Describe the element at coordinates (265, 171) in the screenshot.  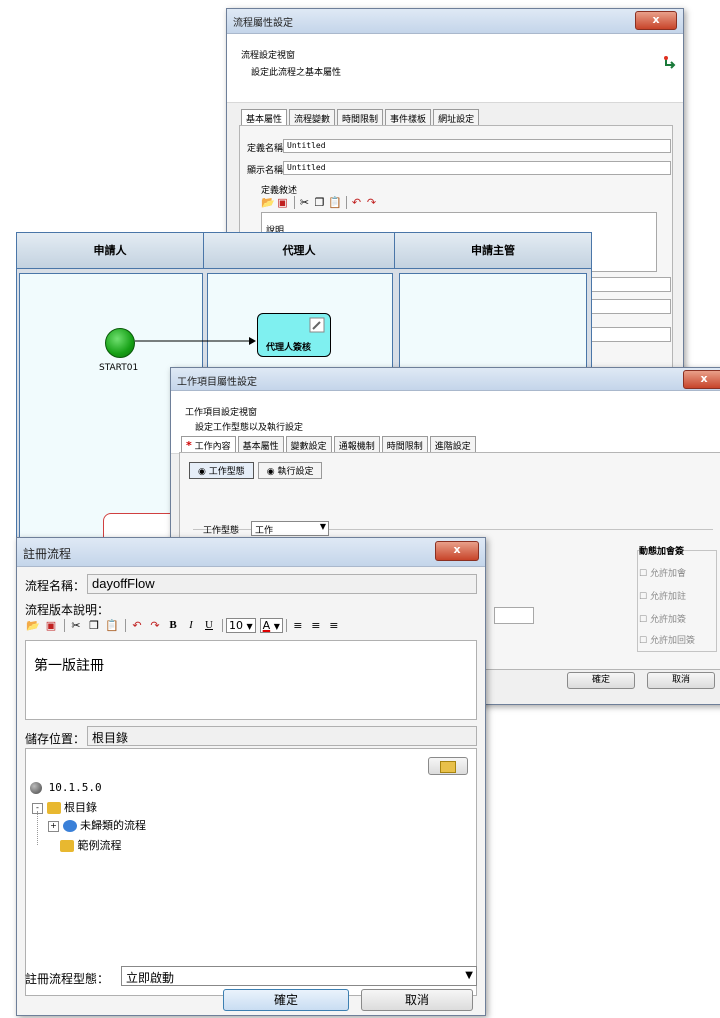
I see `disp-name-label: 顯示名稱` at that location.